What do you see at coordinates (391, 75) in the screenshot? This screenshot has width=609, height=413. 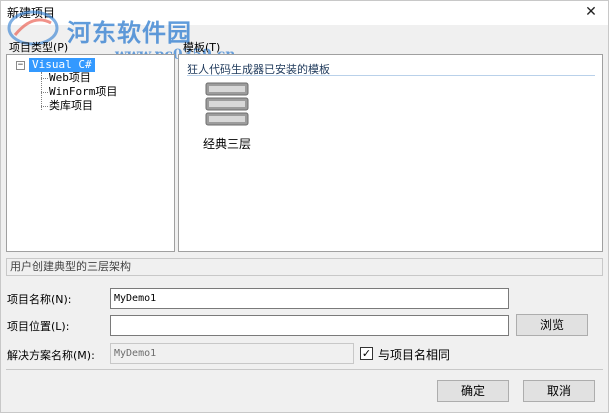 I see `group-divider` at bounding box center [391, 75].